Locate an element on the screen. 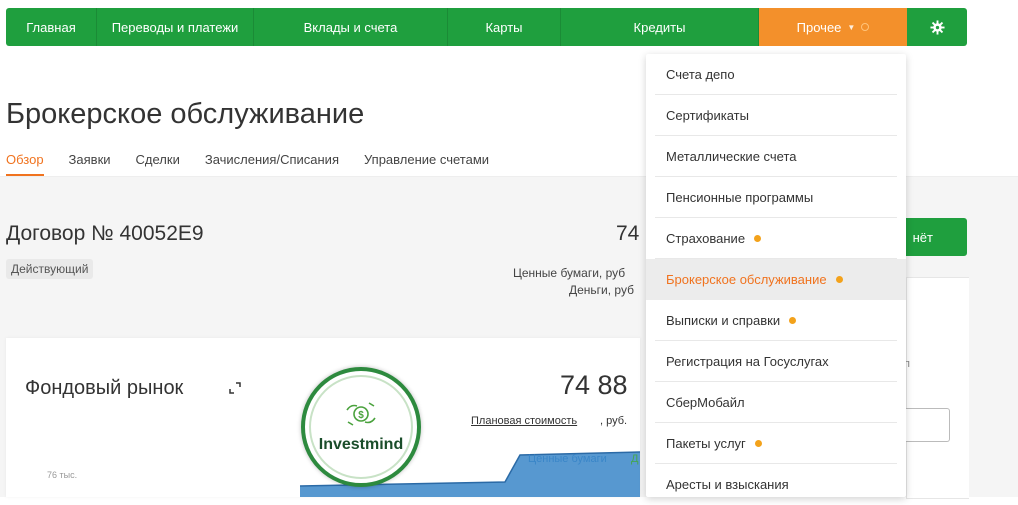 The image size is (1018, 505). menu-item-brokerage: Брокерское обслуживание is located at coordinates (776, 279).